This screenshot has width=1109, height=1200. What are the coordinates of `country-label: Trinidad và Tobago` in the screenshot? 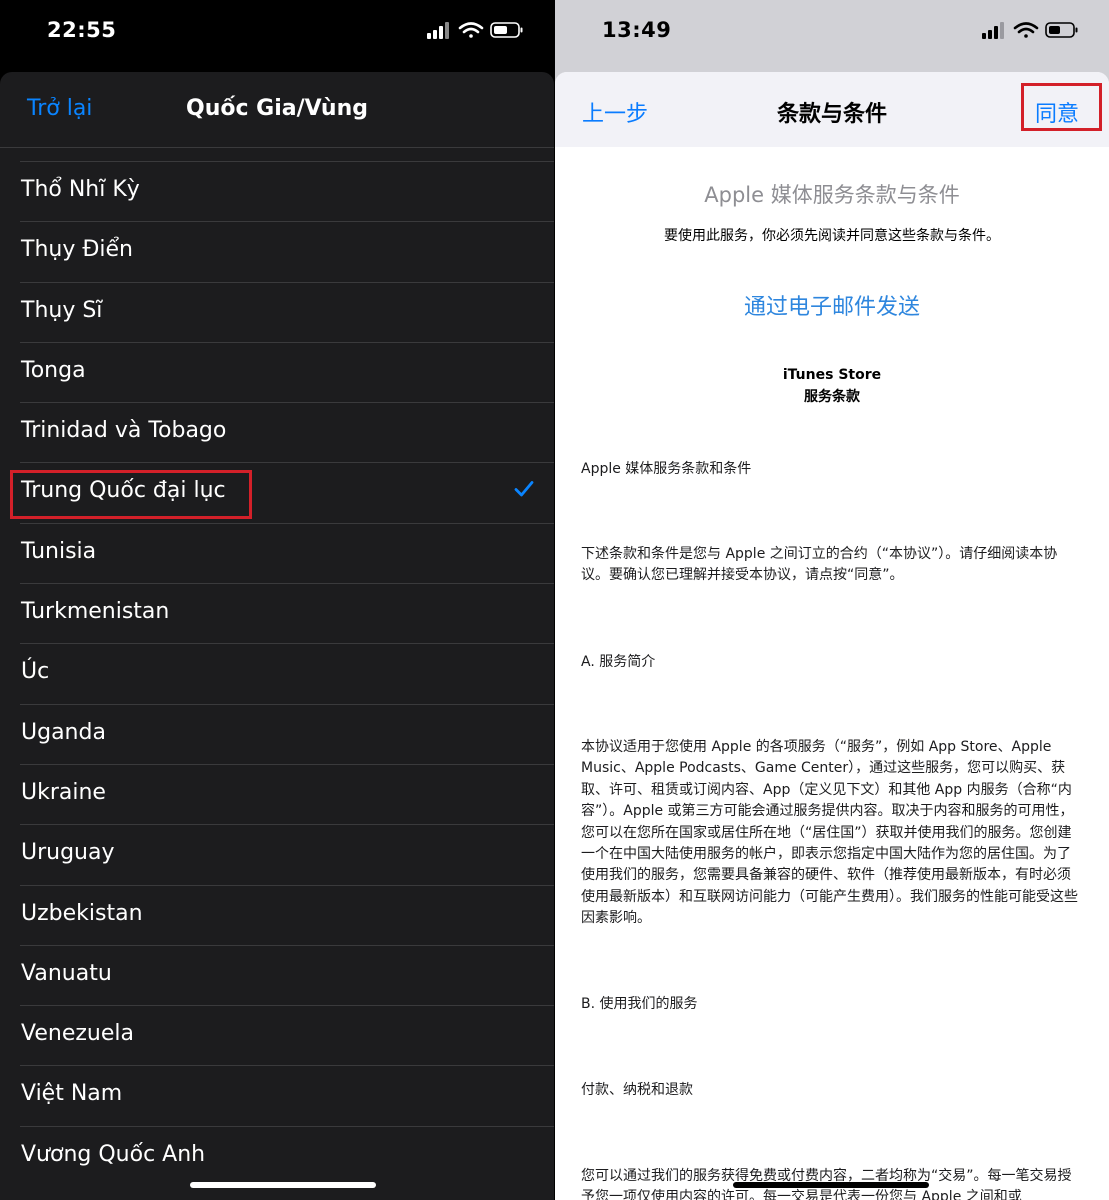 It's located at (124, 431).